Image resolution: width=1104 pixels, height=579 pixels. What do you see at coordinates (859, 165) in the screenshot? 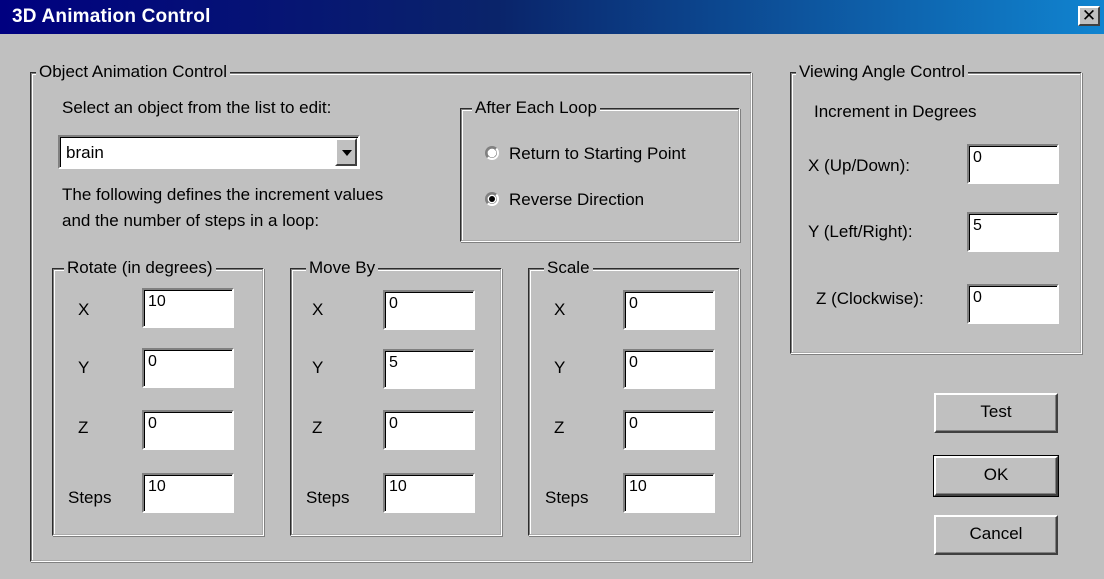
I see `viewing-x-label: X (Up/Down):` at bounding box center [859, 165].